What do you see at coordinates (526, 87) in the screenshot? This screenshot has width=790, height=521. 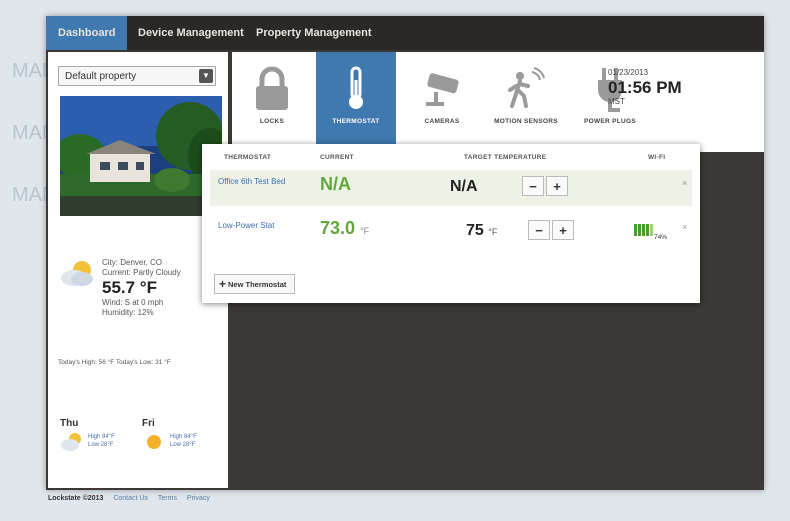 I see `motion-sensor-icon` at bounding box center [526, 87].